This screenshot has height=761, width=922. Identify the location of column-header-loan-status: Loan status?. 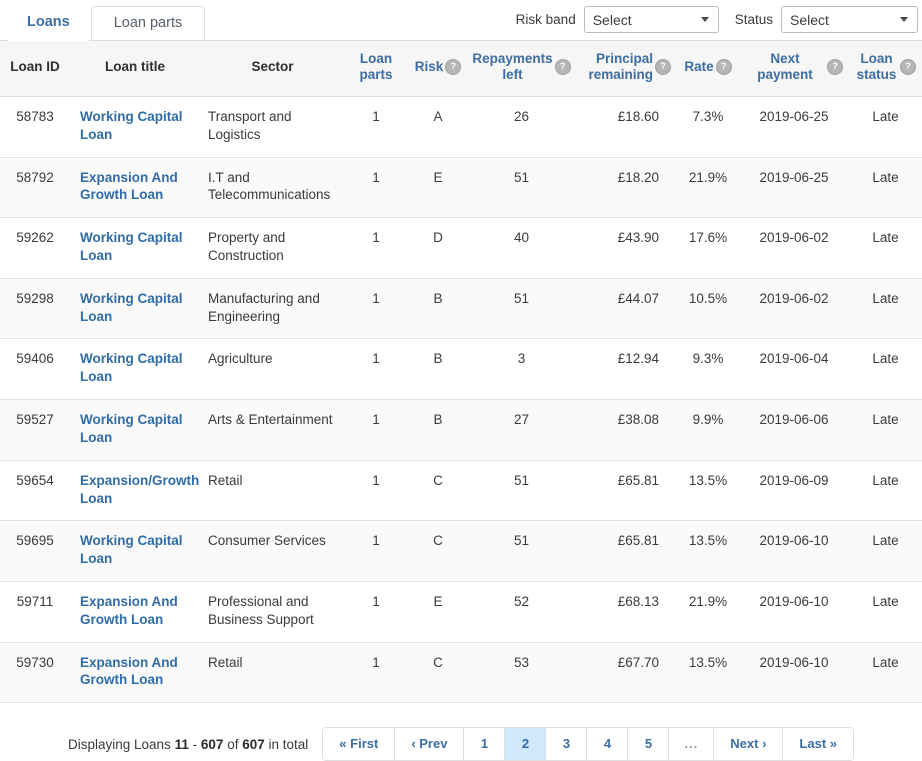
(885, 69).